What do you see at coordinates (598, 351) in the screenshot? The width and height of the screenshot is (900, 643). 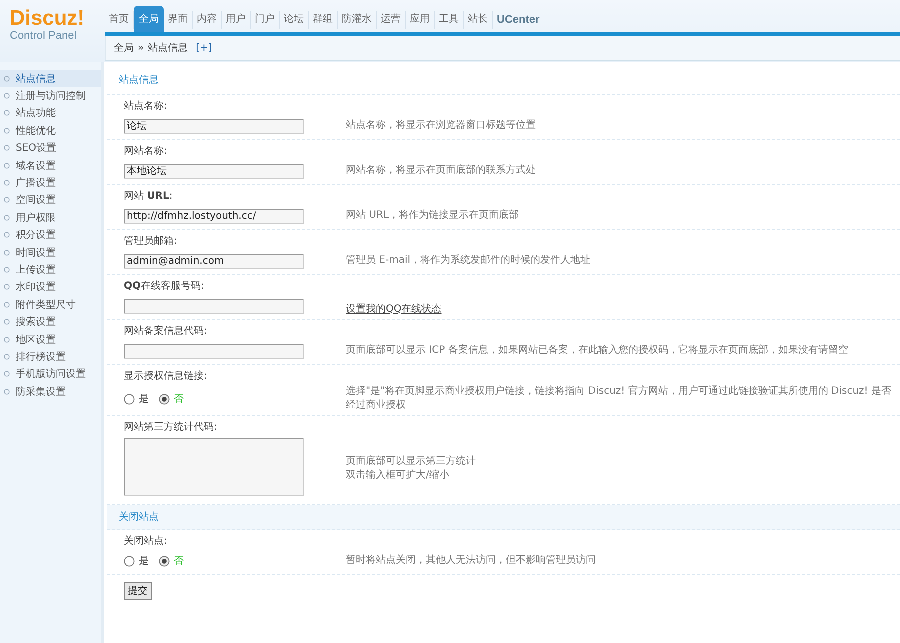 I see `setting-hint: 页面底部可以显示 ICP 备案信息，如果网站已备案，在此输入您的授权码，它将显示在页面底部，如果没有请留空` at bounding box center [598, 351].